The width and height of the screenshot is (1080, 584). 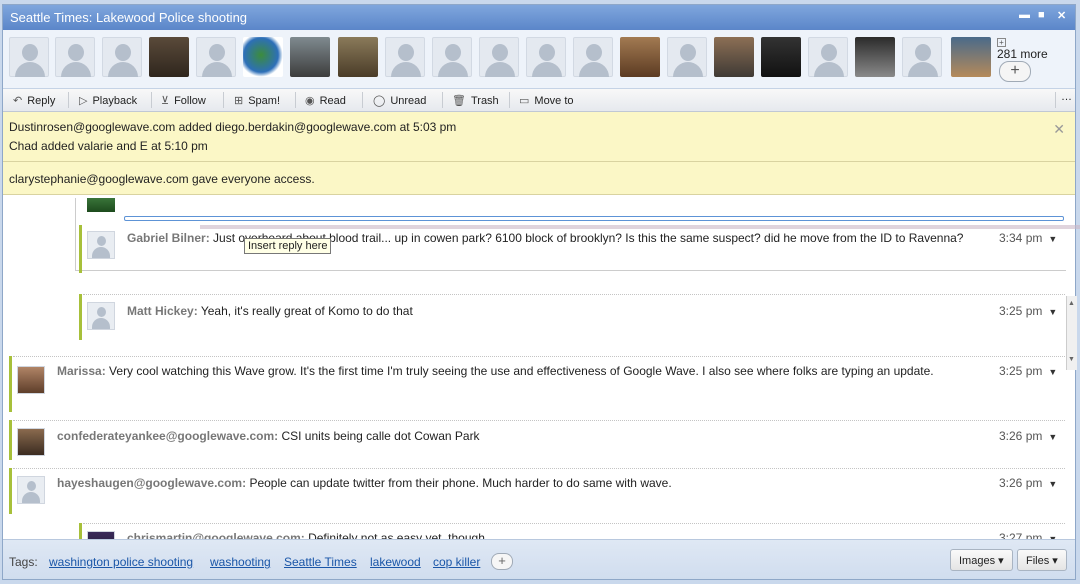 What do you see at coordinates (108, 100) in the screenshot?
I see `playback-button: ▷ Playback` at bounding box center [108, 100].